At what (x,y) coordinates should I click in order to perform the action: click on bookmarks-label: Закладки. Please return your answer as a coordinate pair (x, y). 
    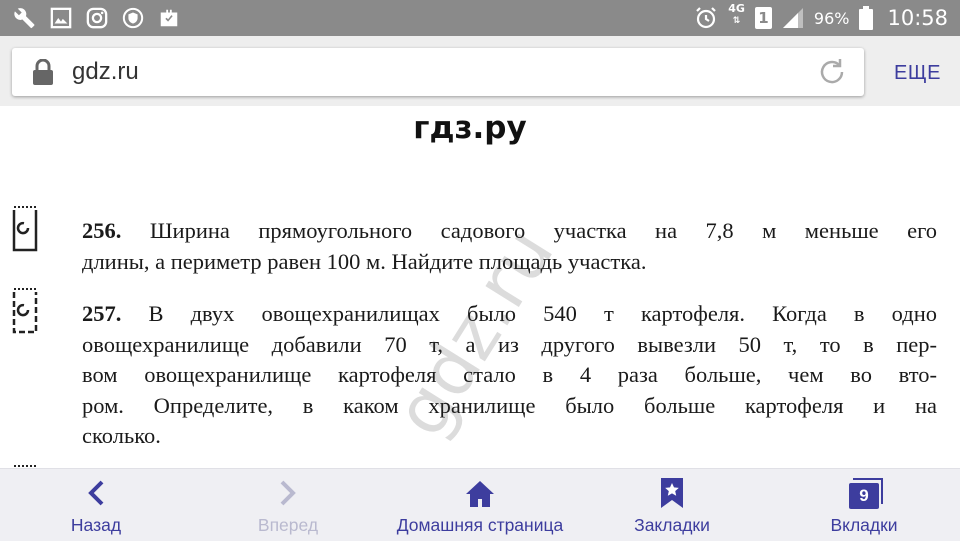
    Looking at the image, I should click on (672, 525).